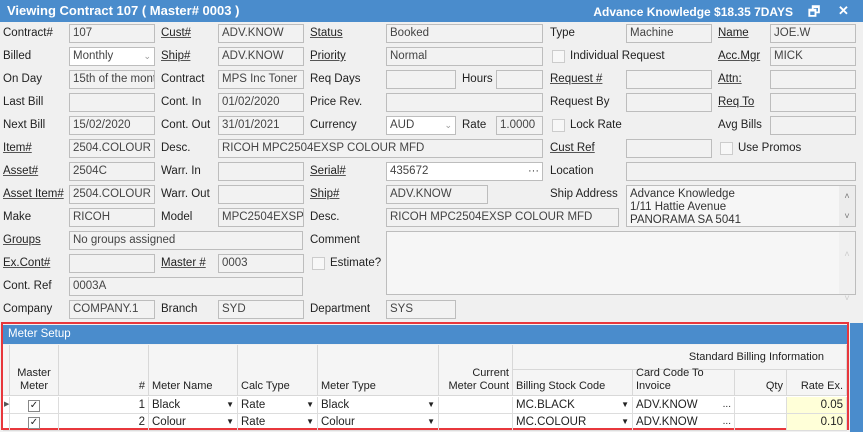 This screenshot has height=432, width=863. I want to click on branch-field: SYD, so click(261, 309).